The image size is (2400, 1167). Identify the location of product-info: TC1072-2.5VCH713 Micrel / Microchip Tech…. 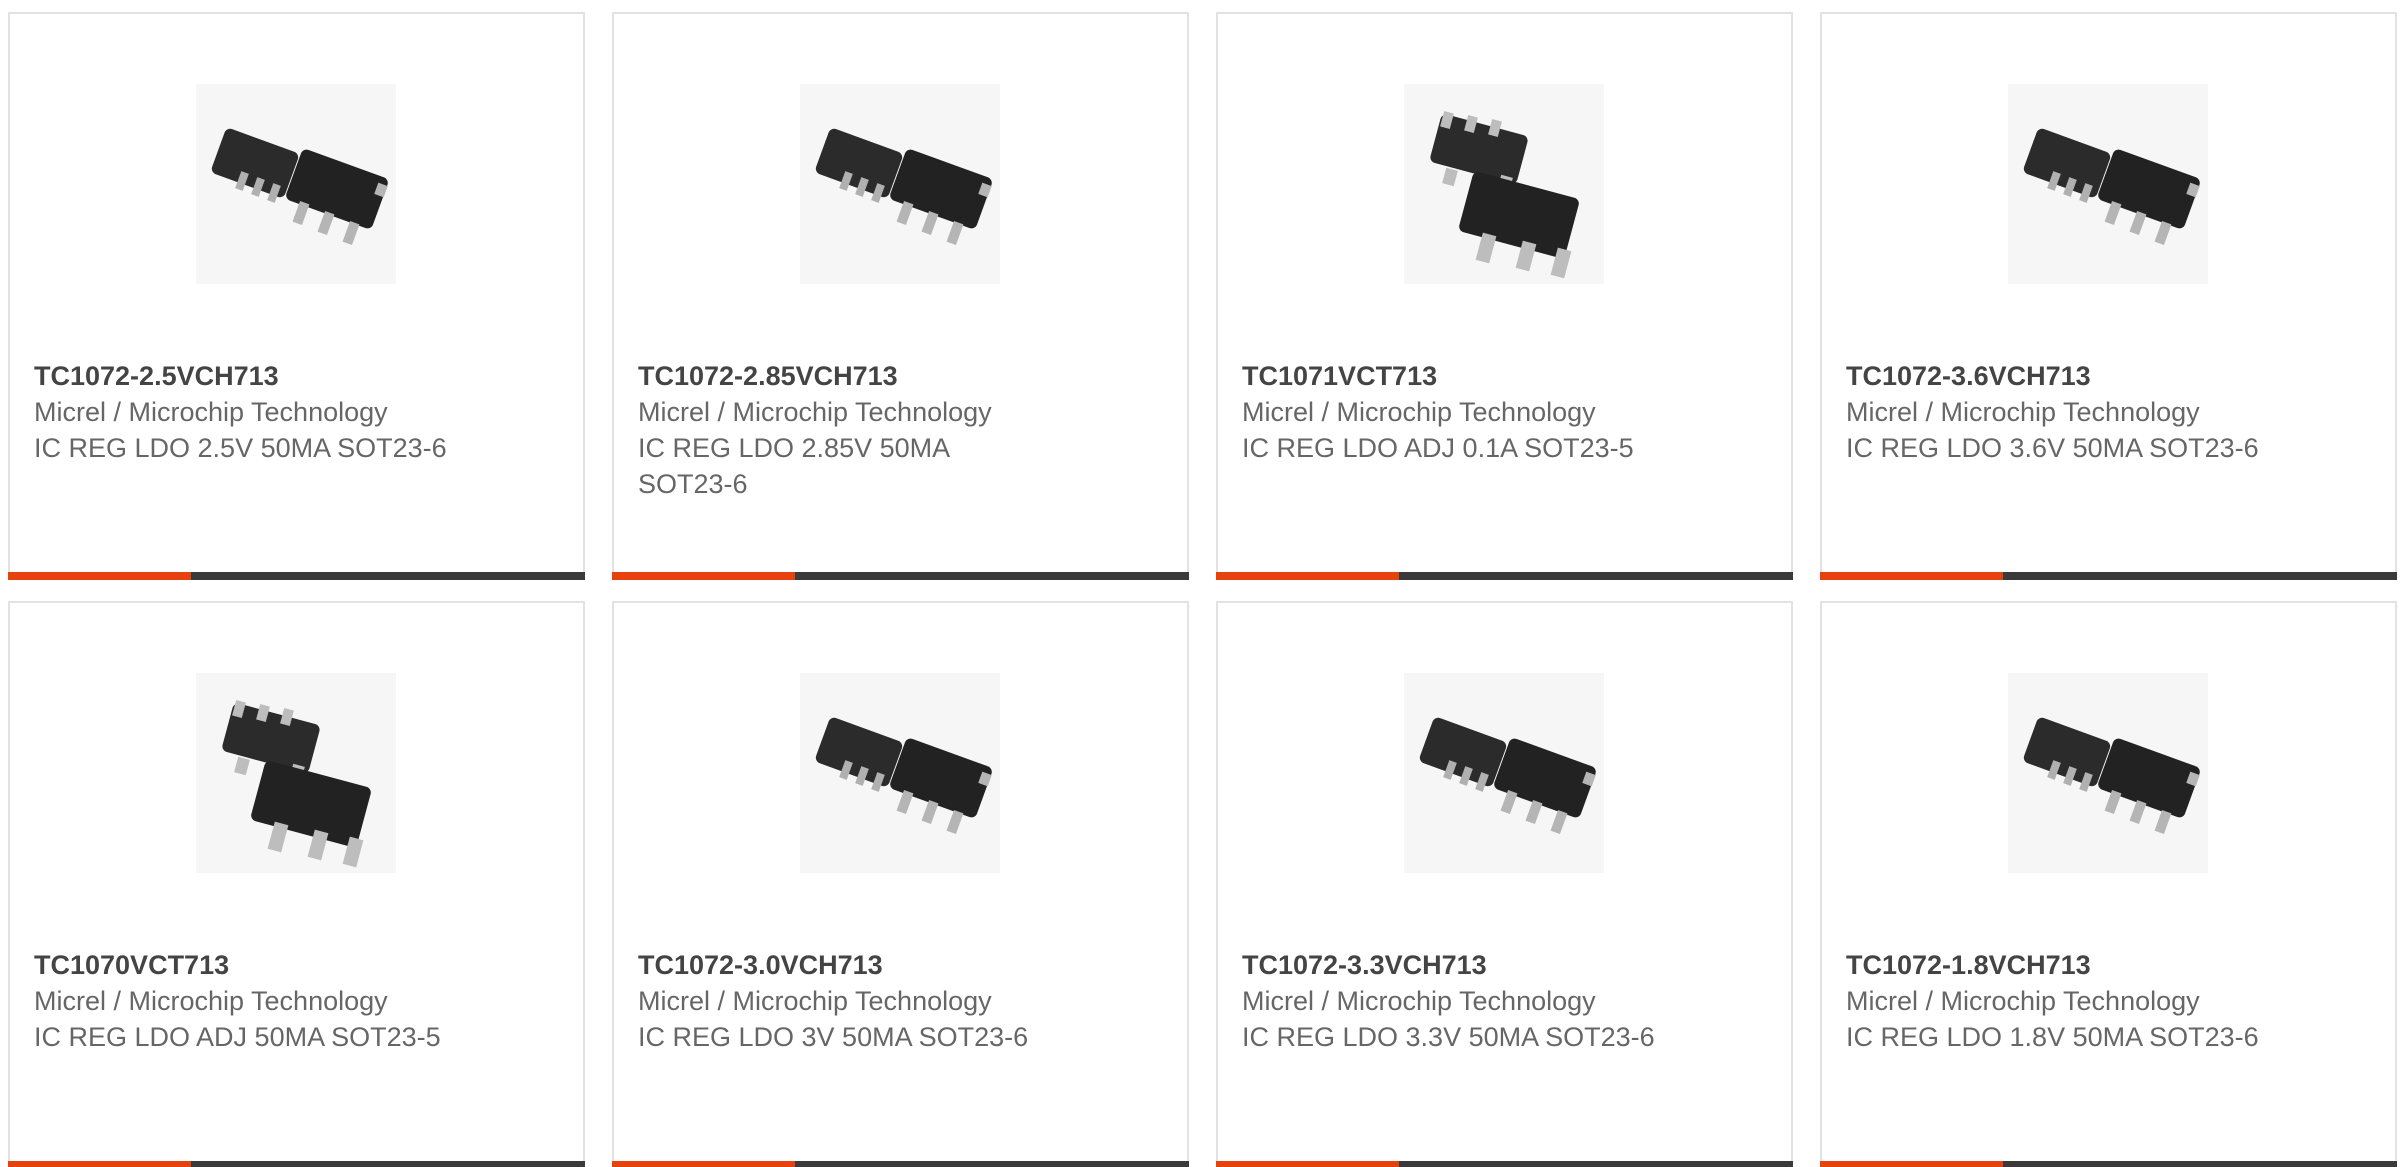
(249, 412).